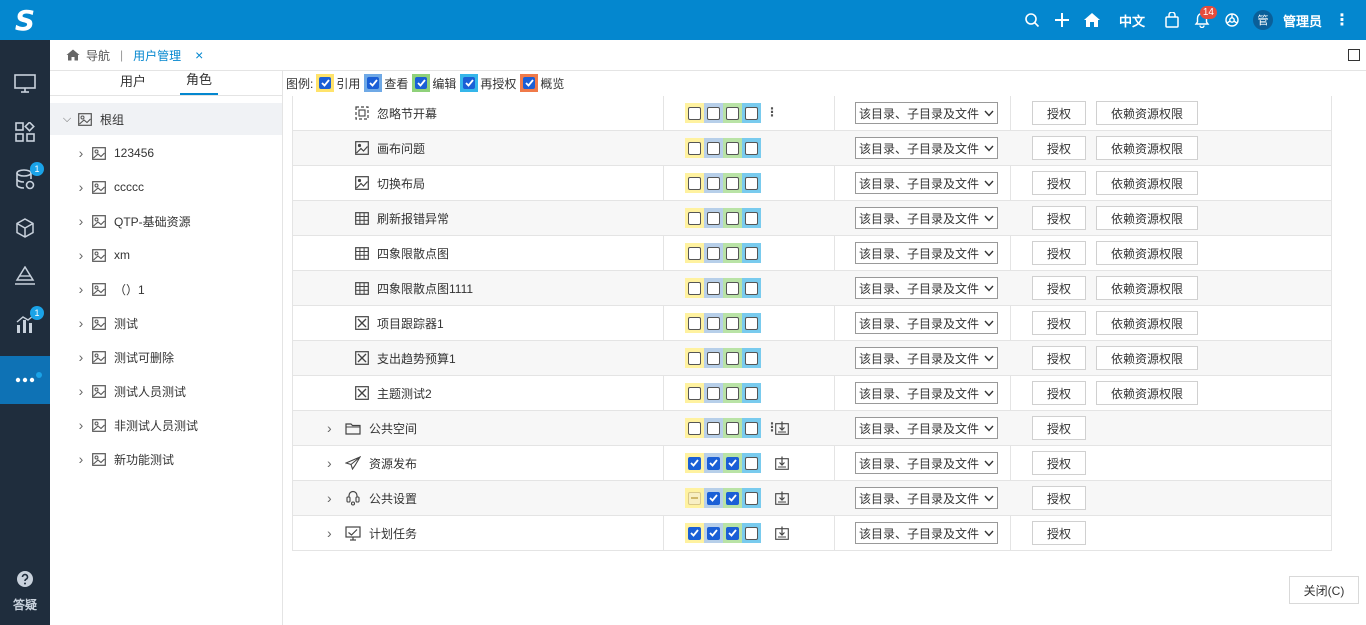 Image resolution: width=1366 pixels, height=625 pixels. What do you see at coordinates (1324, 590) in the screenshot?
I see `close-button: 关闭(C)` at bounding box center [1324, 590].